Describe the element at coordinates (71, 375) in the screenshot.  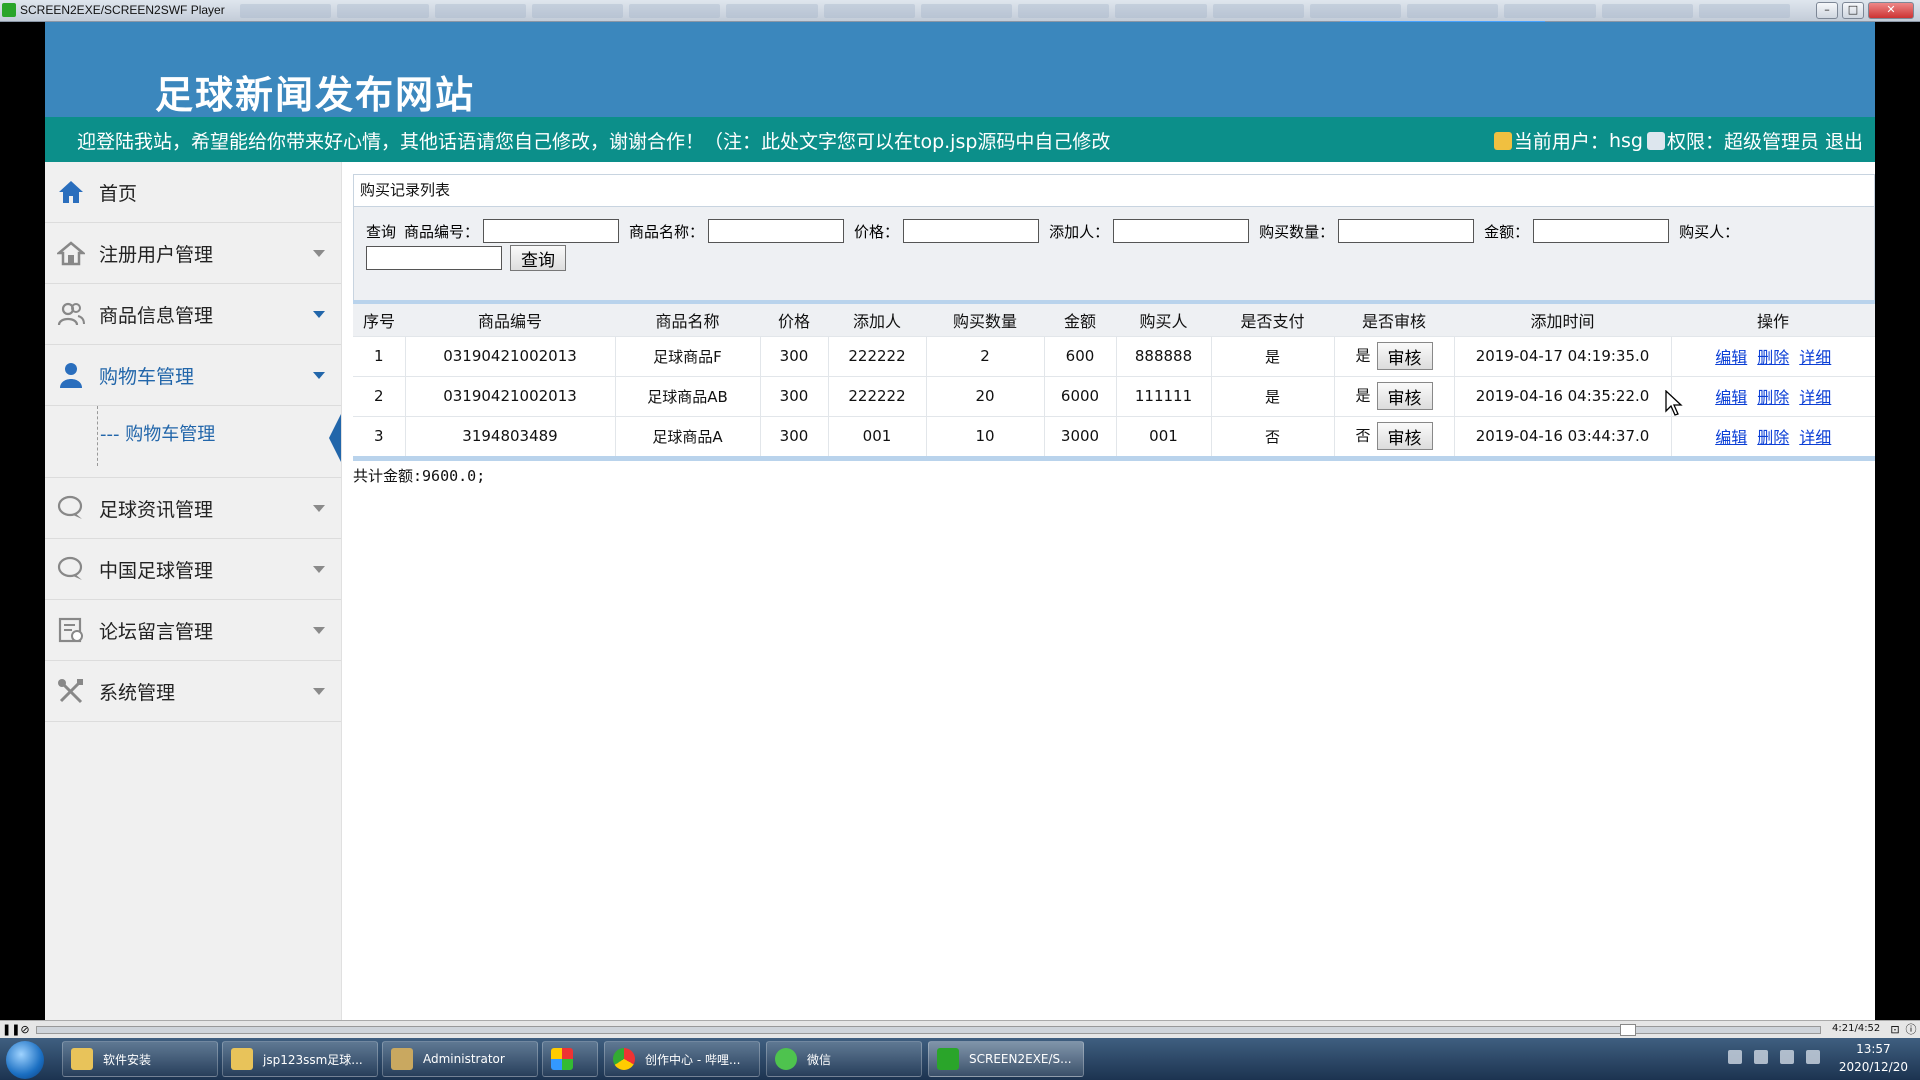
I see `user-icon` at that location.